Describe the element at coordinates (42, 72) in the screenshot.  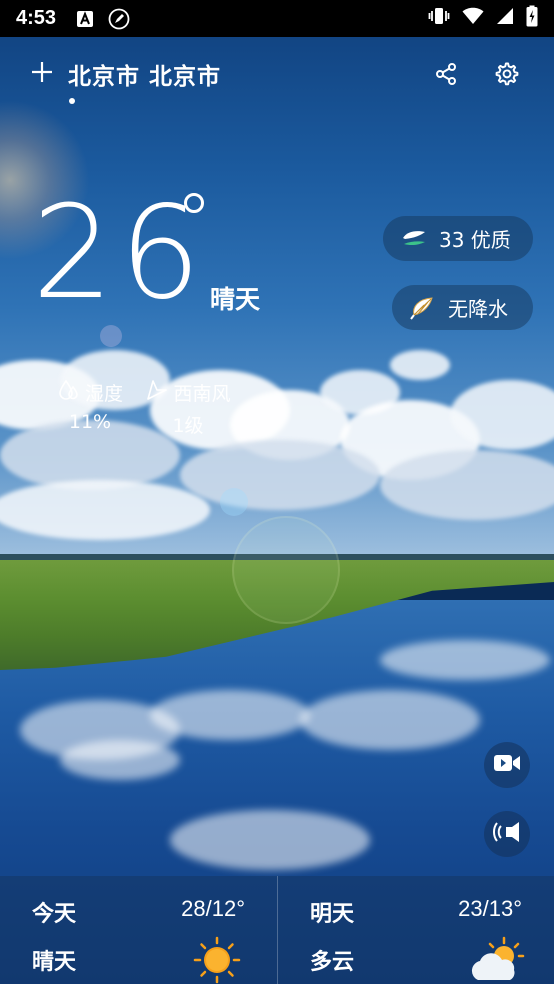
I see `plus-icon` at that location.